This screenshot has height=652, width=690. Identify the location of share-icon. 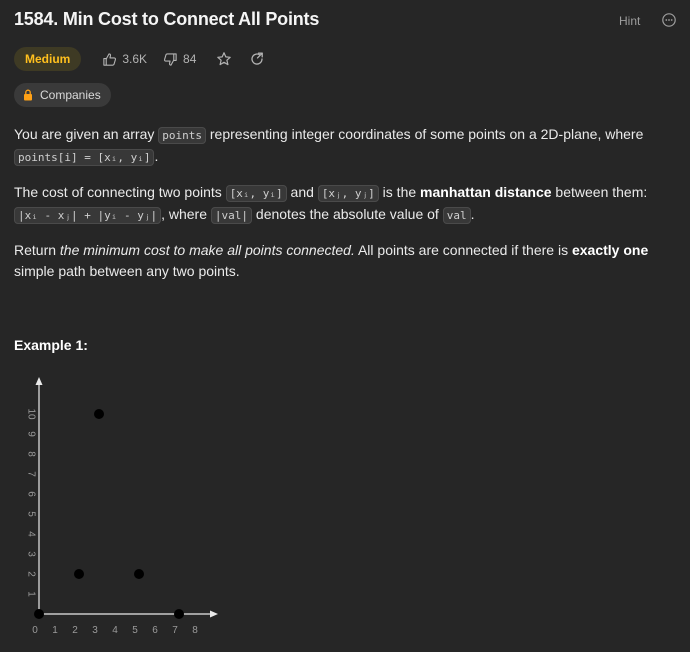
(257, 59).